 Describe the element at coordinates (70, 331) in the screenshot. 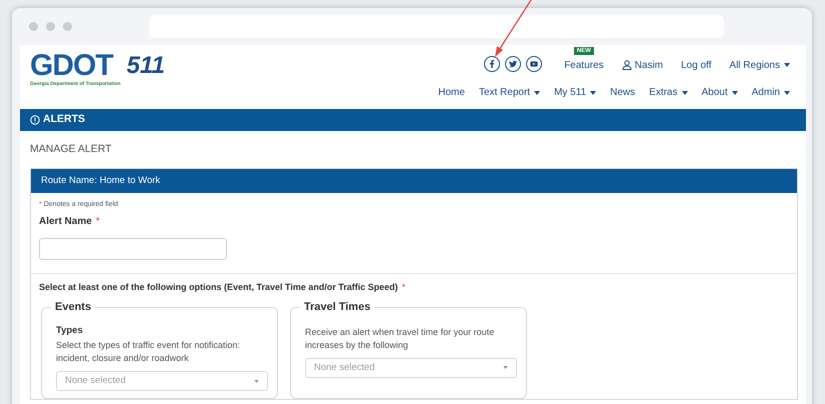

I see `fieldset-subtitle: Types` at that location.